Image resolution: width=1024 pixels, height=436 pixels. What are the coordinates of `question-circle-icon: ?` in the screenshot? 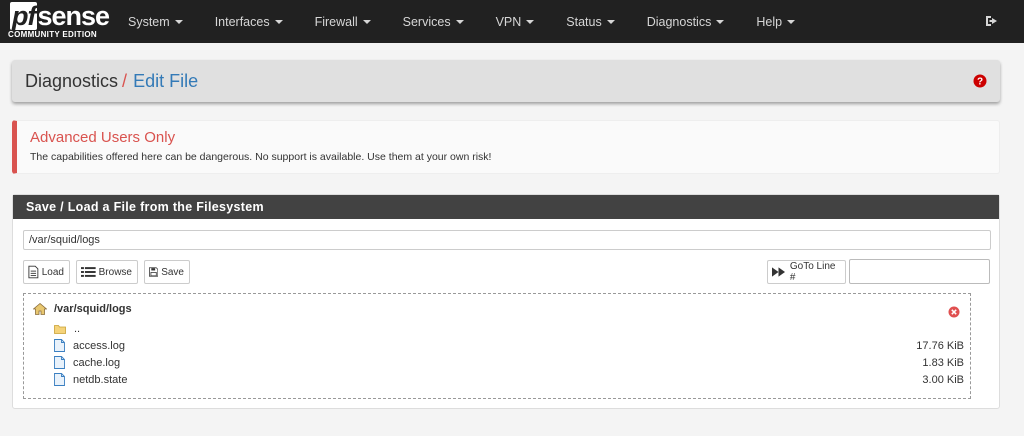 It's located at (980, 81).